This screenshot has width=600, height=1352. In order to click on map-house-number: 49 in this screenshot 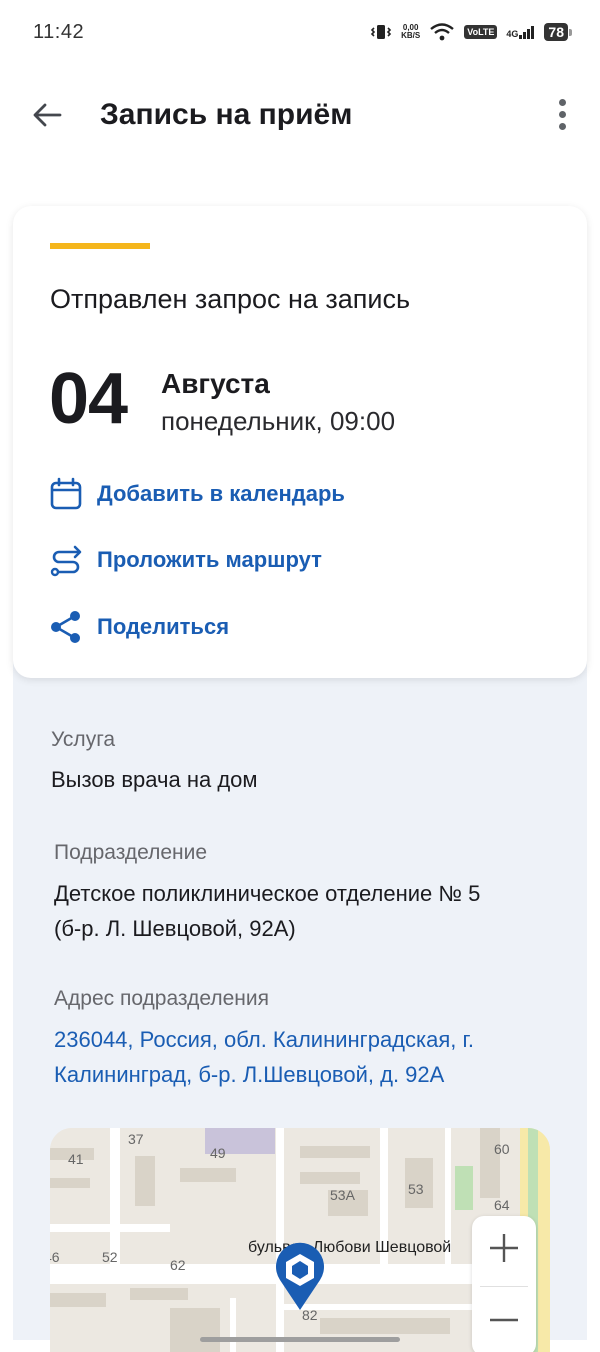, I will do `click(218, 1153)`.